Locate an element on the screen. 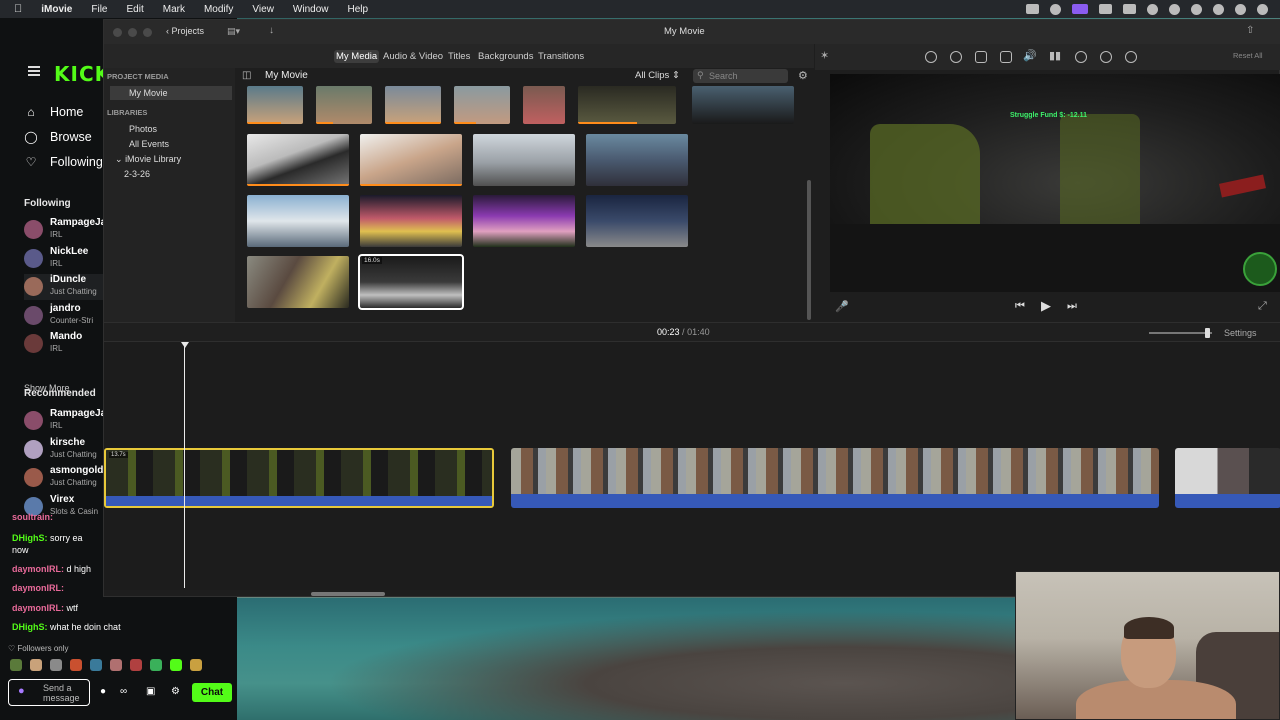 The image size is (1280, 720). reset-all-button: Reset All is located at coordinates (1248, 55).